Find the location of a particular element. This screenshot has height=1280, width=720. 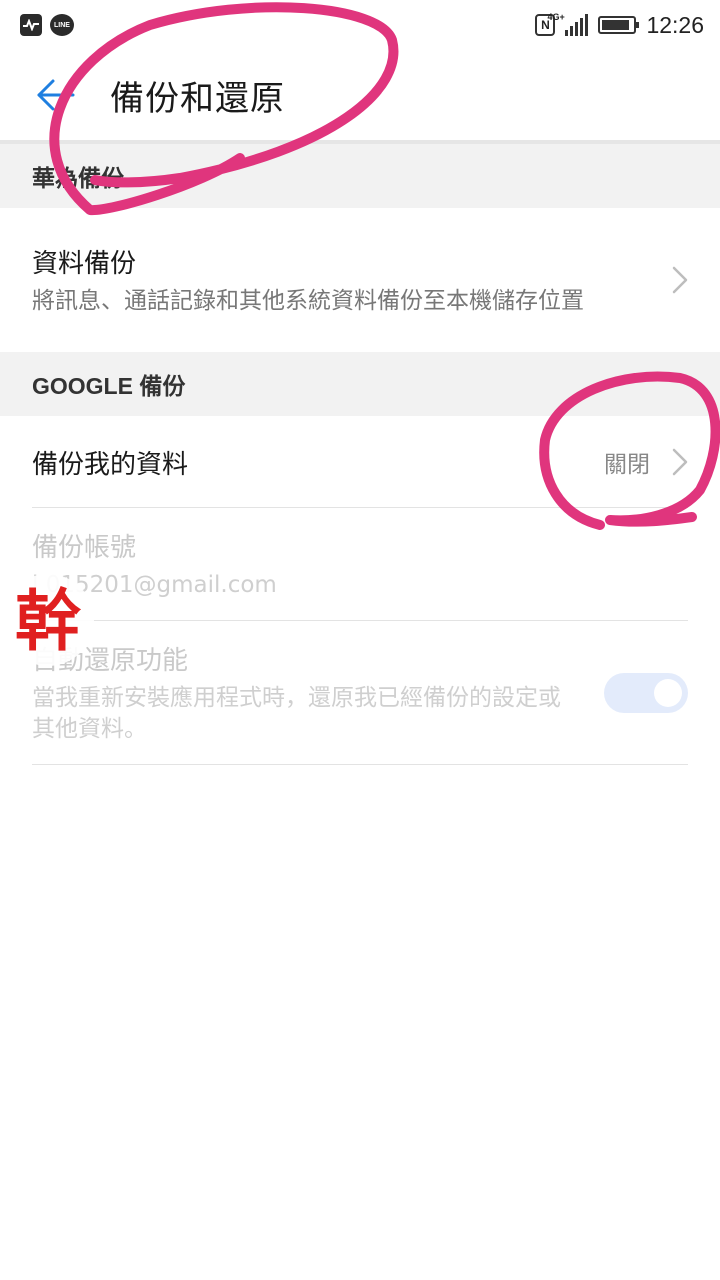

status-right: N 4G+ 12:26 is located at coordinates (619, 25).